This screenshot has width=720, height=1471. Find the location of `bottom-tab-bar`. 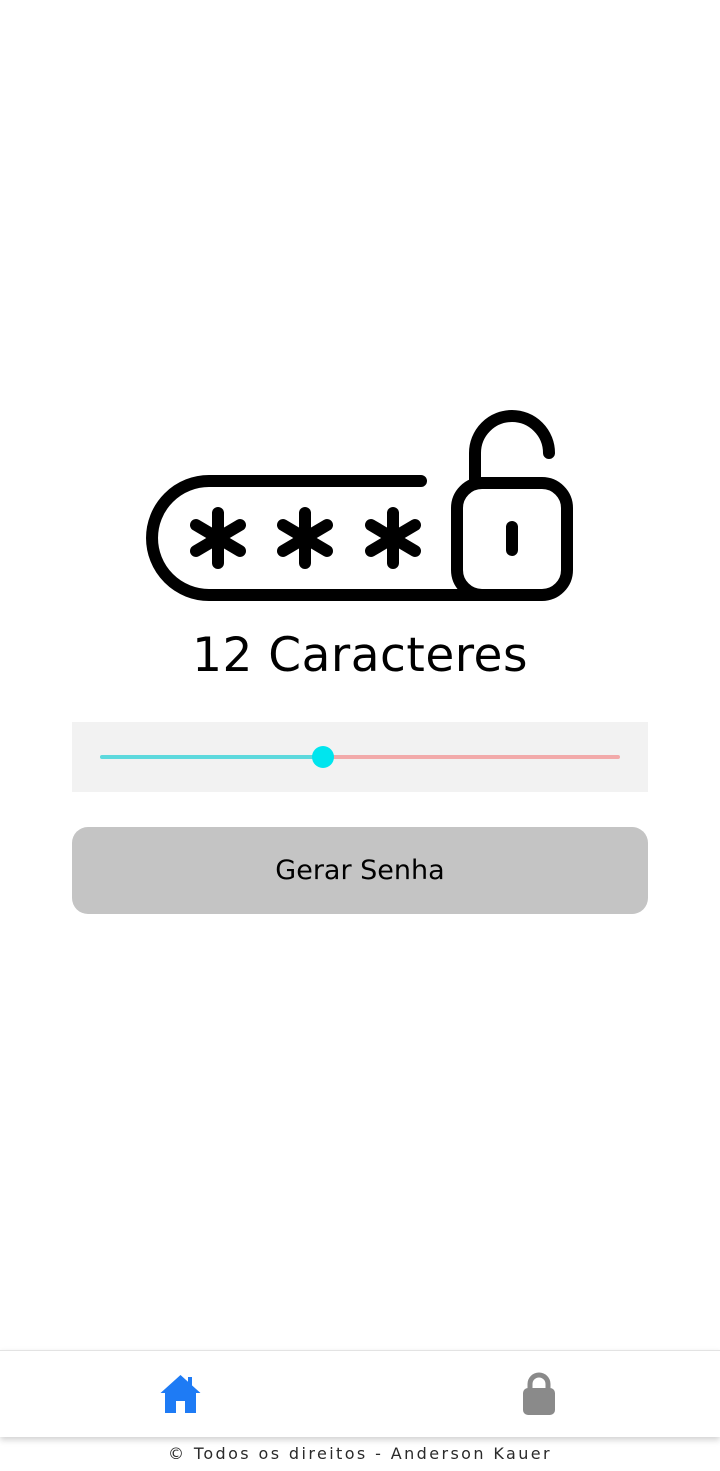

bottom-tab-bar is located at coordinates (360, 1393).